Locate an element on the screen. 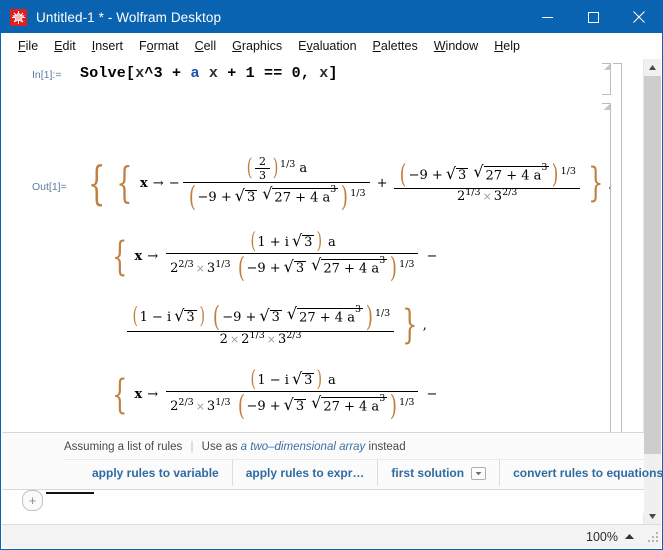  scroll-up-arrow-icon is located at coordinates (652, 67).